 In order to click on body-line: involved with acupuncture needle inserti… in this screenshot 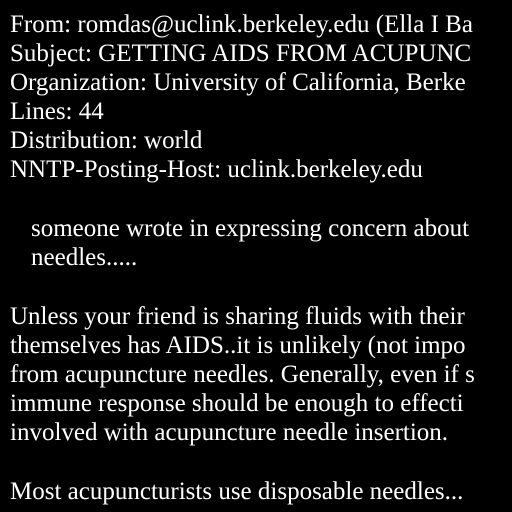, I will do `click(229, 432)`.